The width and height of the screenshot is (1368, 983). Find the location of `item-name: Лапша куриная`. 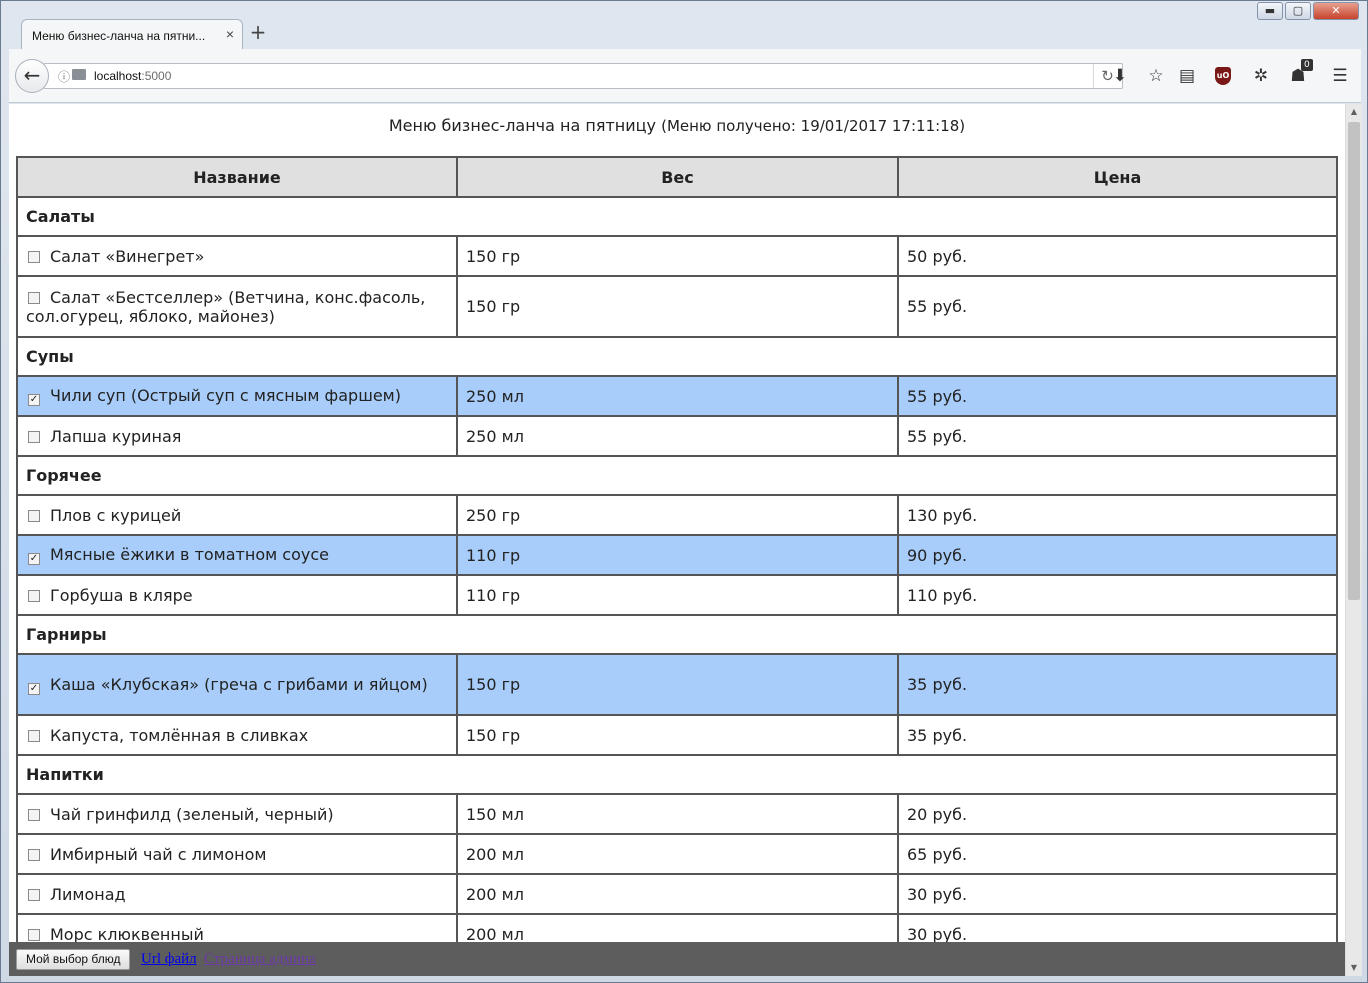

item-name: Лапша куриная is located at coordinates (116, 436).